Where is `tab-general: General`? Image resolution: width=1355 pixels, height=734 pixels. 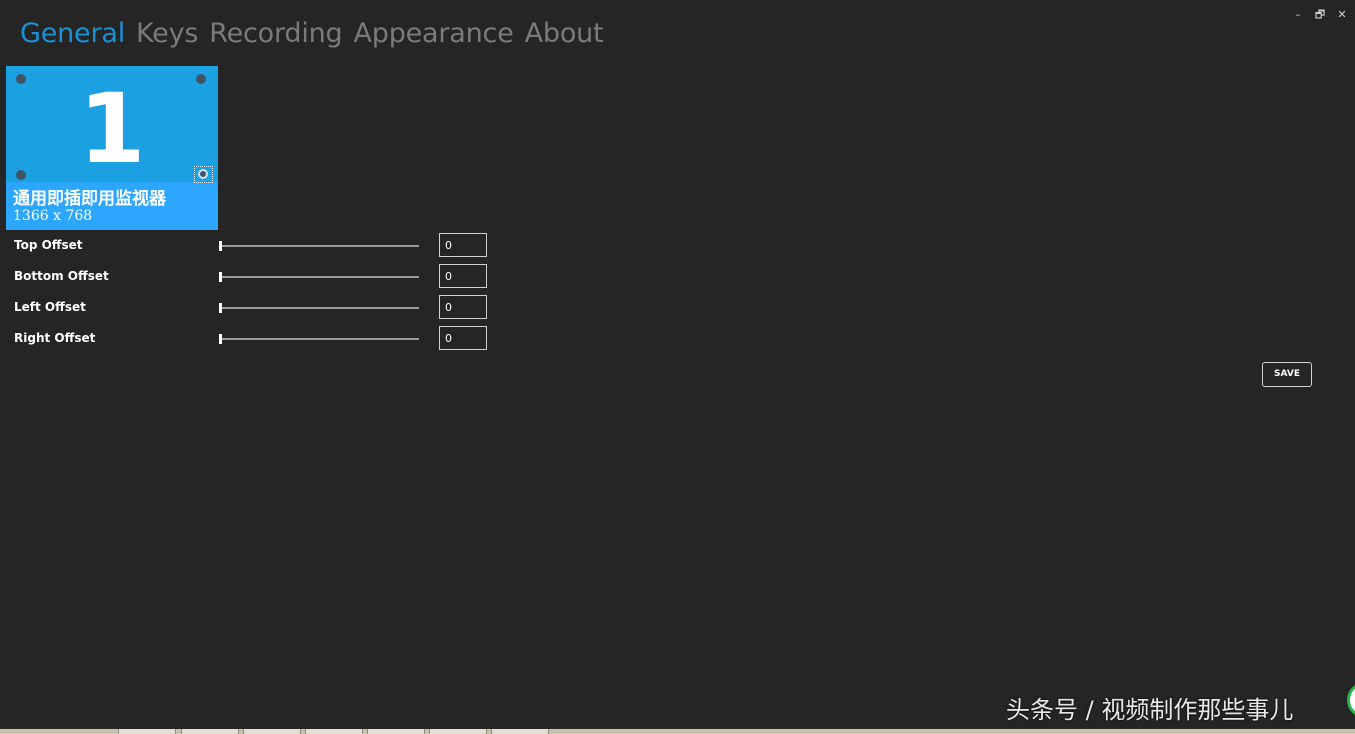 tab-general: General is located at coordinates (72, 33).